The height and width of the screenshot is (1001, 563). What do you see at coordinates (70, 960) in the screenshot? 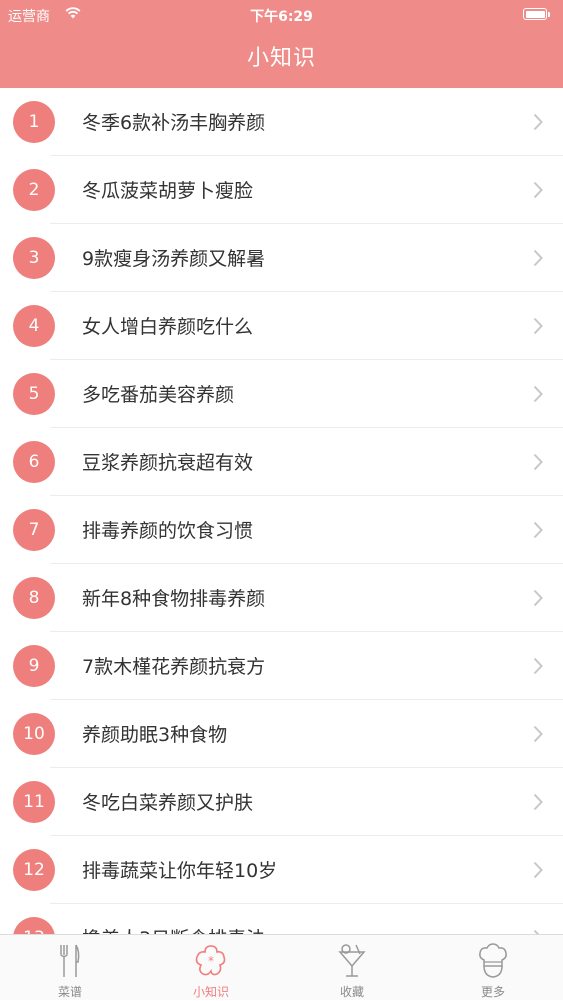
I see `fork-knife-icon` at bounding box center [70, 960].